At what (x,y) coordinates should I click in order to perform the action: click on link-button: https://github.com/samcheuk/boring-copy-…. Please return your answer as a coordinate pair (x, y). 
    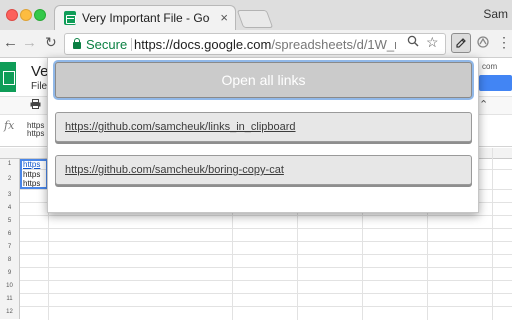
    Looking at the image, I should click on (263, 170).